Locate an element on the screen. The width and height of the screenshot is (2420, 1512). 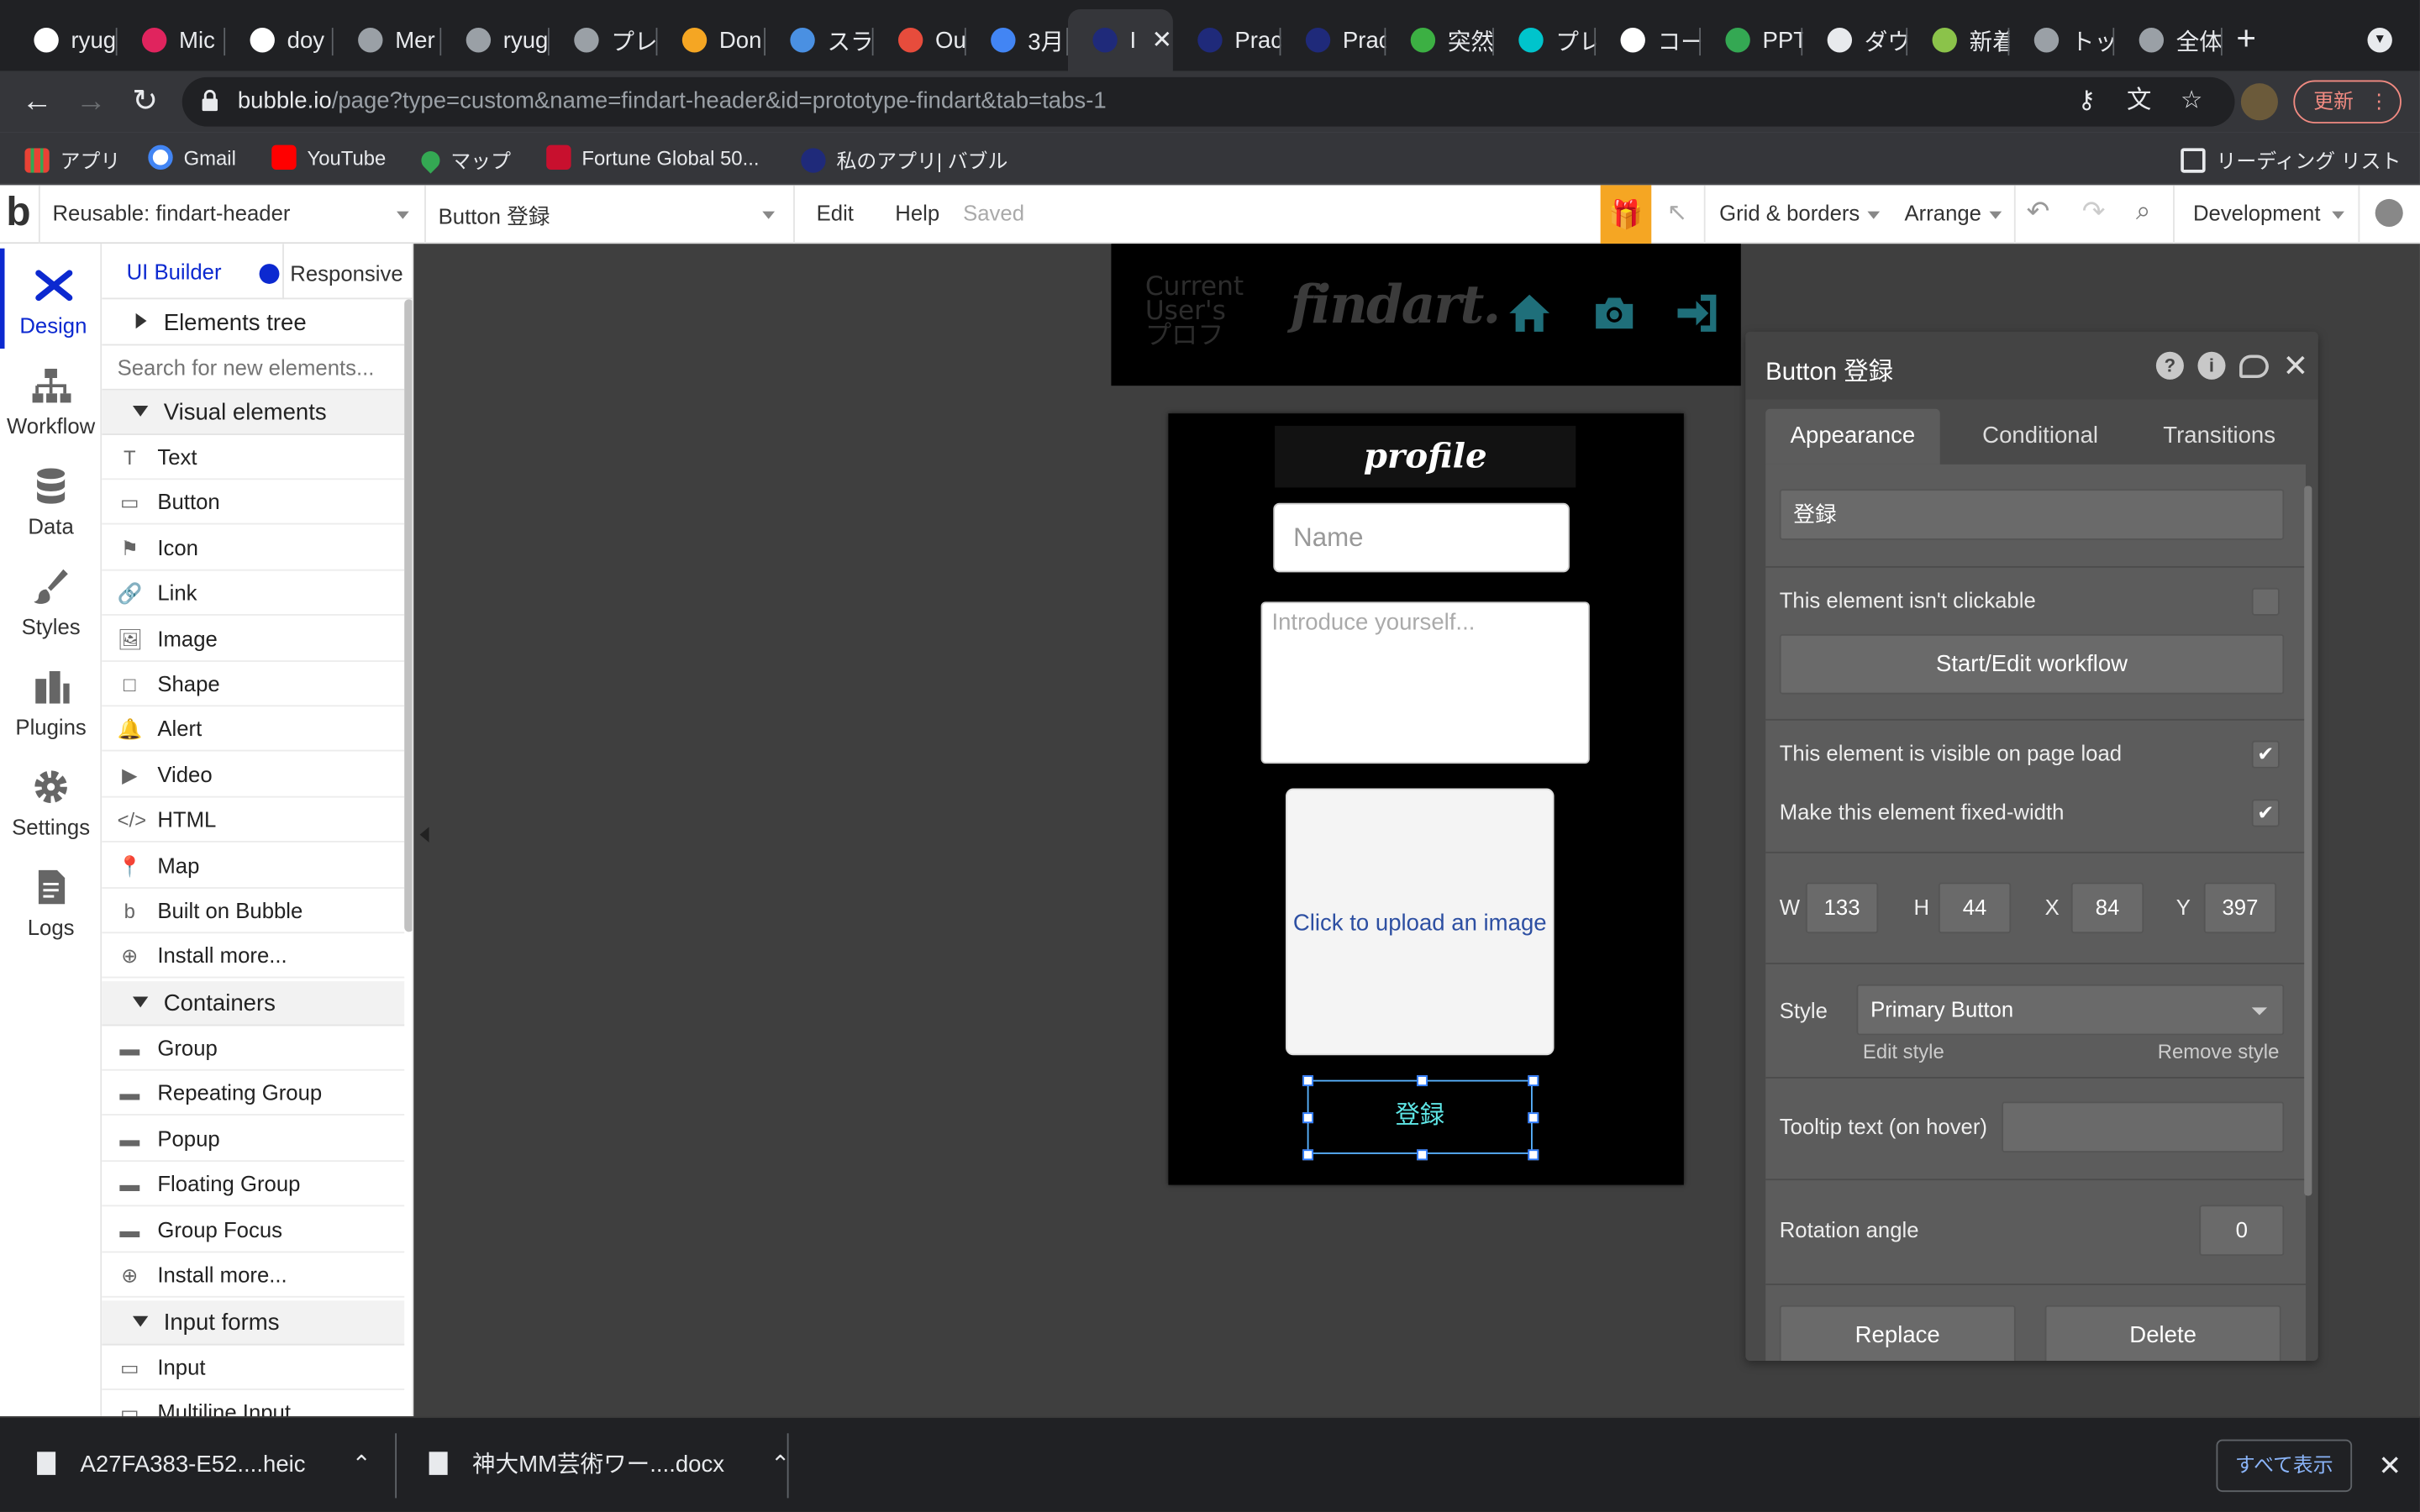
fixed-width-checkbox: ✔ is located at coordinates (2266, 813).